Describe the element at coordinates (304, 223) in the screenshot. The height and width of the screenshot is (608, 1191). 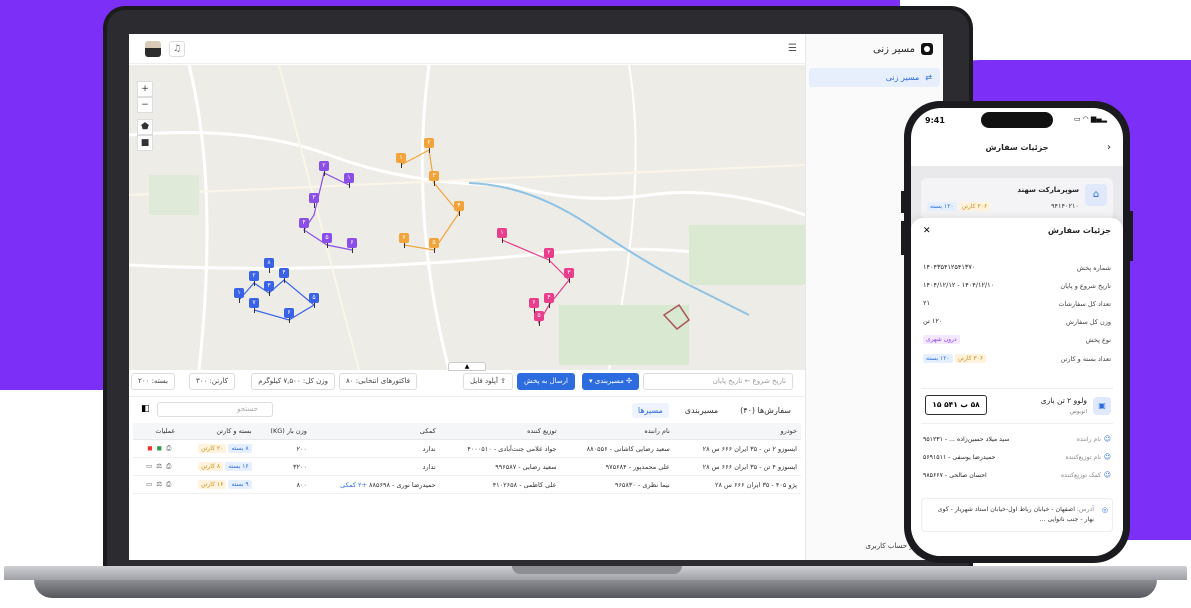
I see `map-marker-purple: ۴` at that location.